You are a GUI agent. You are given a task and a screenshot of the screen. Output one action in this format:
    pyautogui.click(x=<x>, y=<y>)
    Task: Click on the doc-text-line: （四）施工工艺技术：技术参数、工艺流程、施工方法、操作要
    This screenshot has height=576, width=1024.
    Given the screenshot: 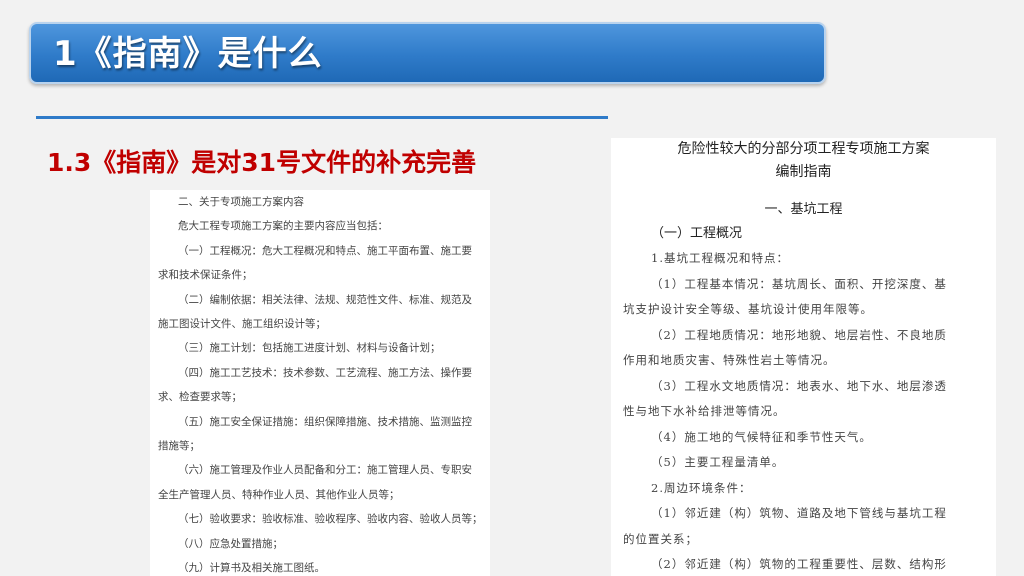 What is the action you would take?
    pyautogui.click(x=325, y=372)
    